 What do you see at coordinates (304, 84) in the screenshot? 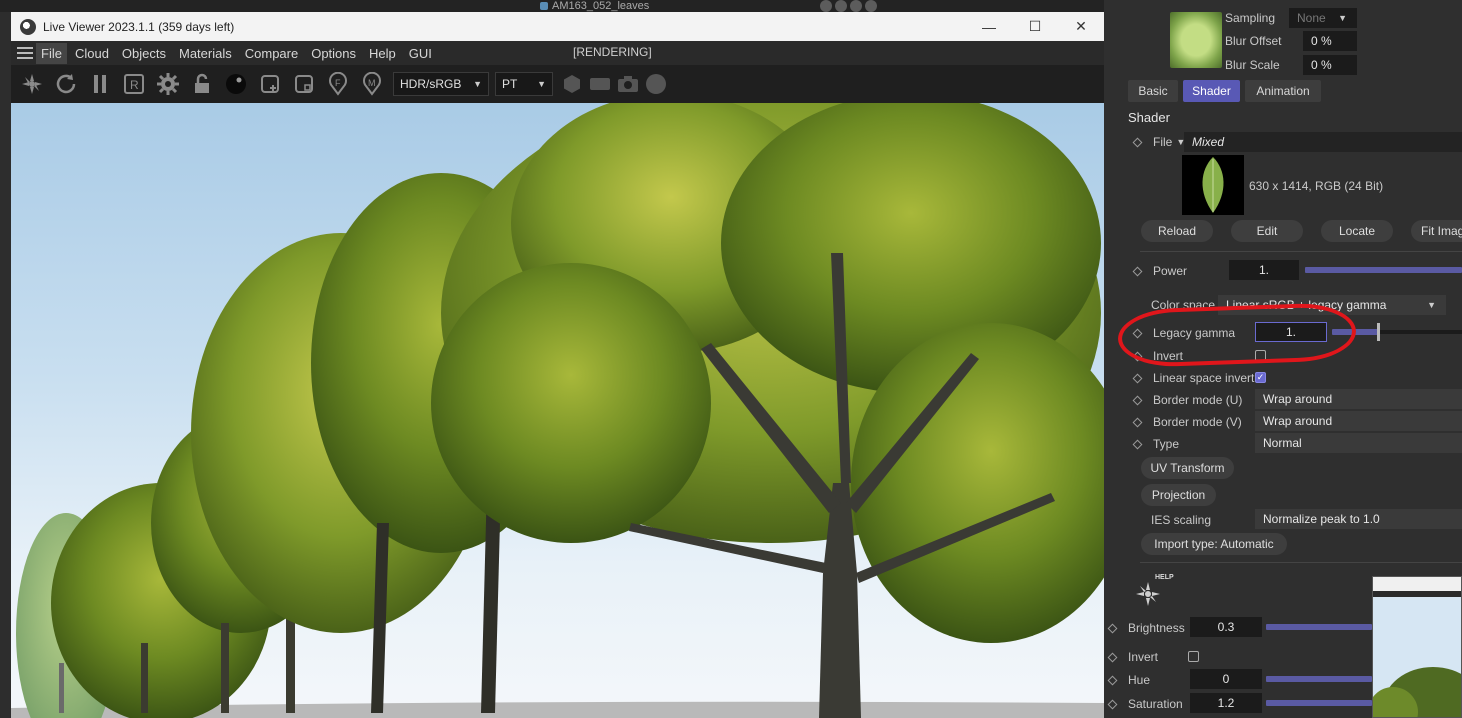
I see `film-region-icon` at bounding box center [304, 84].